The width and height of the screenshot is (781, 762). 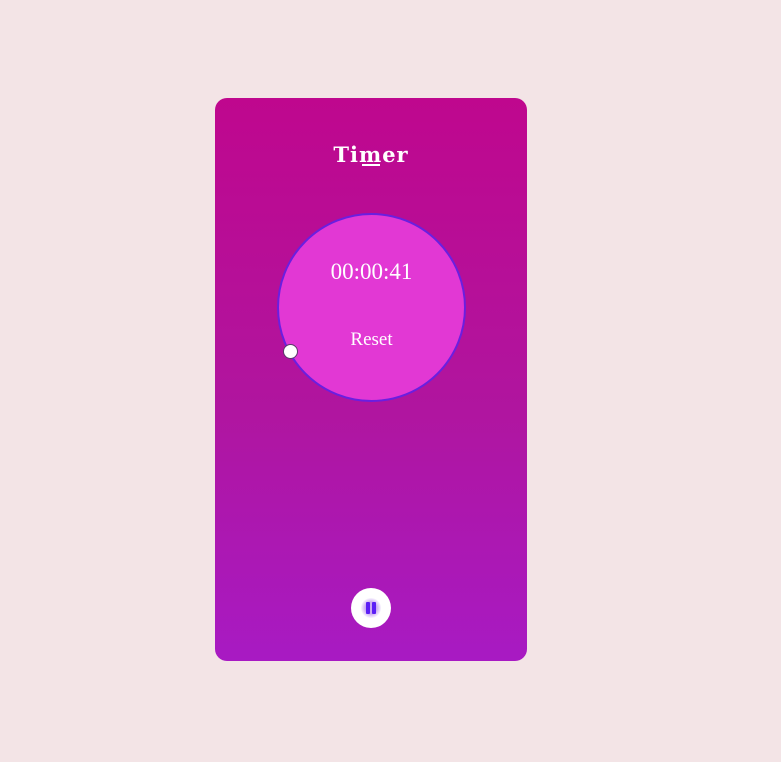 I want to click on pause-icon, so click(x=371, y=608).